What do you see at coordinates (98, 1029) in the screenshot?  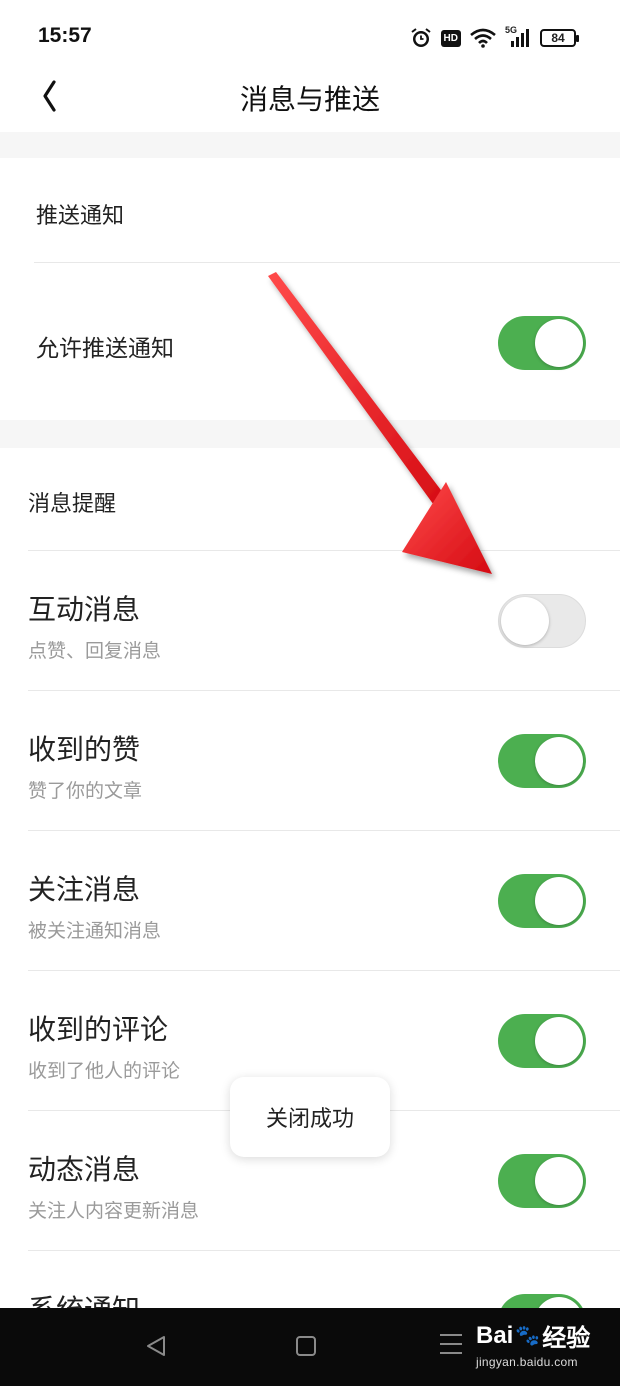 I see `row-title-comments: 收到的评论` at bounding box center [98, 1029].